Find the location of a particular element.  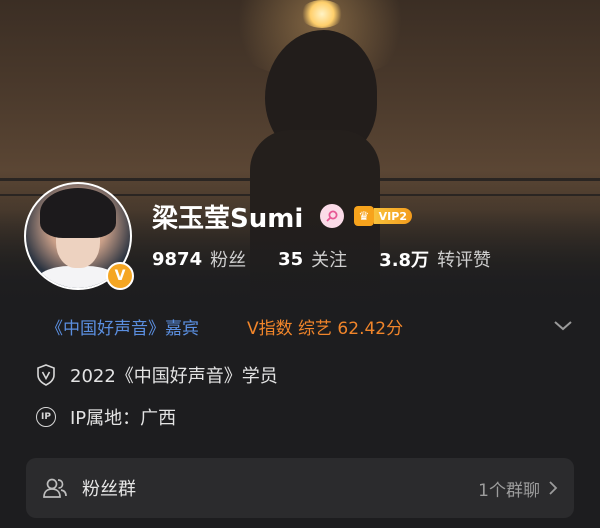

group-count-text: 1个群聊 is located at coordinates (509, 490).